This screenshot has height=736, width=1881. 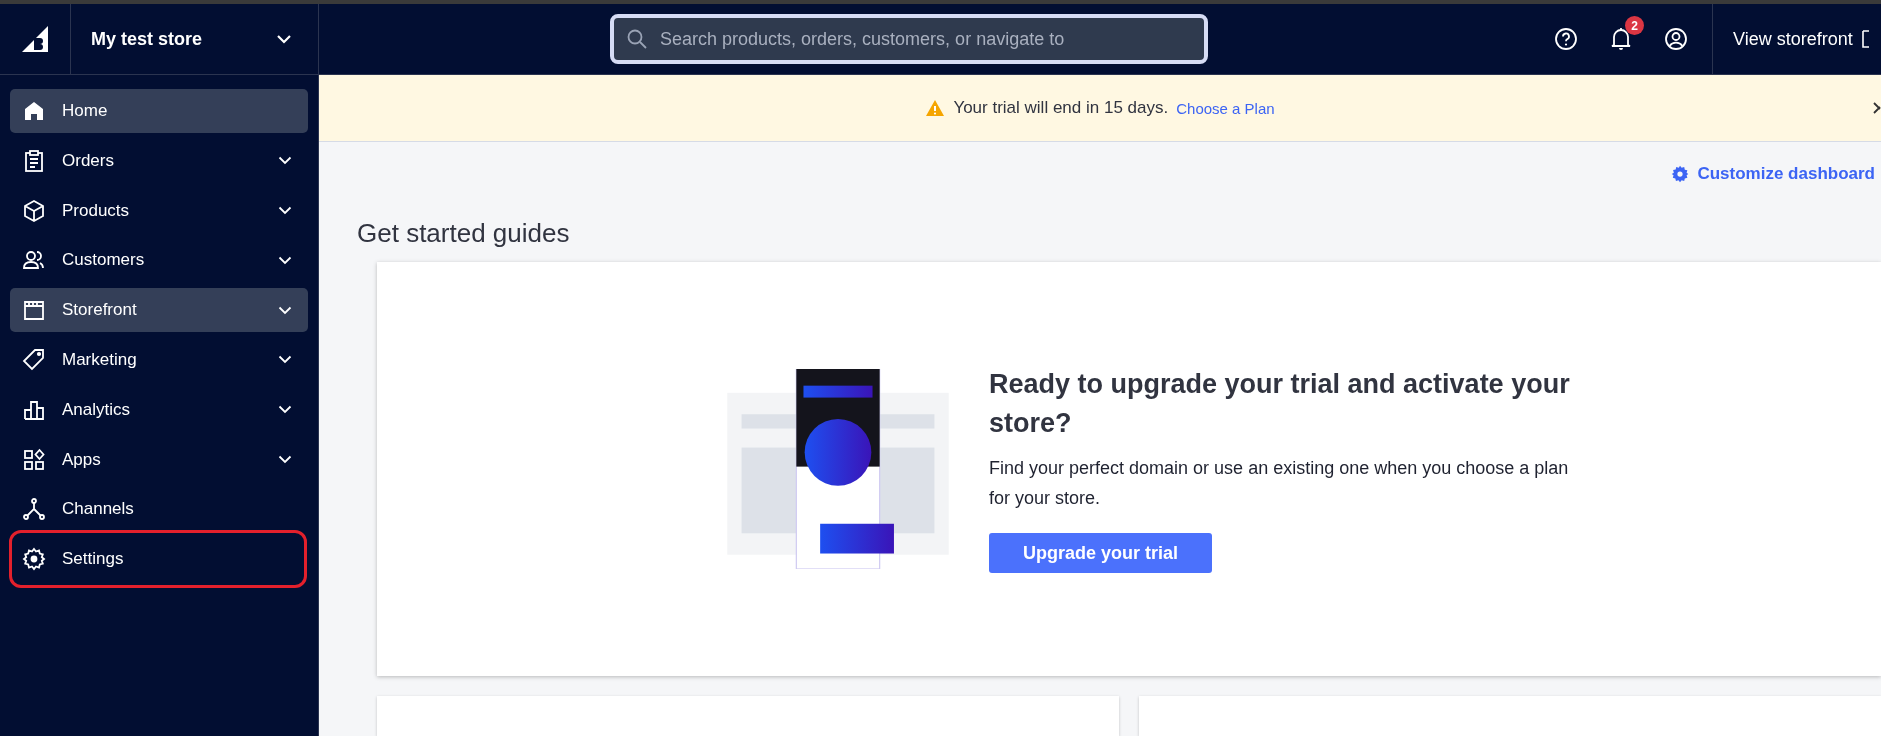 What do you see at coordinates (34, 509) in the screenshot?
I see `channels-icon` at bounding box center [34, 509].